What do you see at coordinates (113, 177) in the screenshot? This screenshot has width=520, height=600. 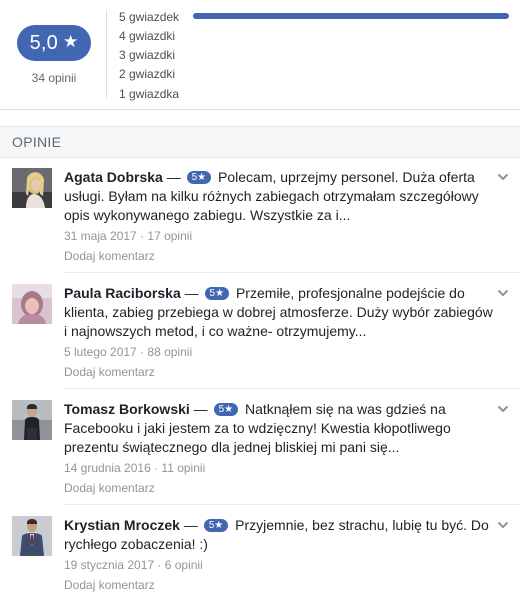 I see `reviewer-name: Agata Dobrska` at bounding box center [113, 177].